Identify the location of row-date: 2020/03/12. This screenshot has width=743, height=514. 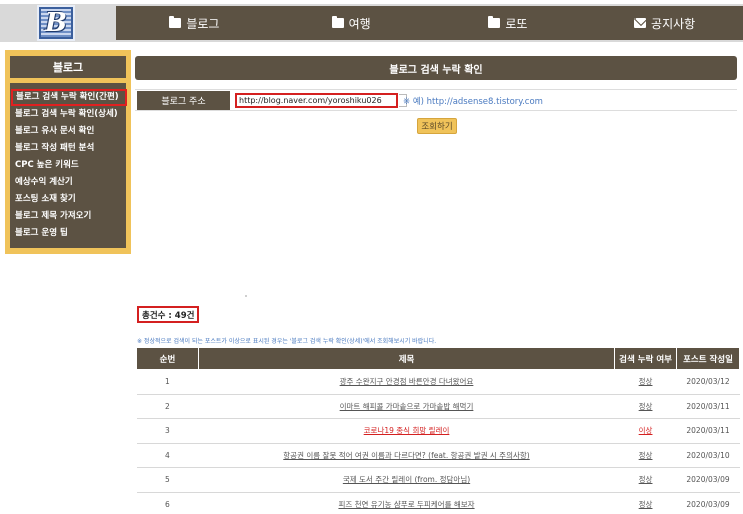
(708, 382).